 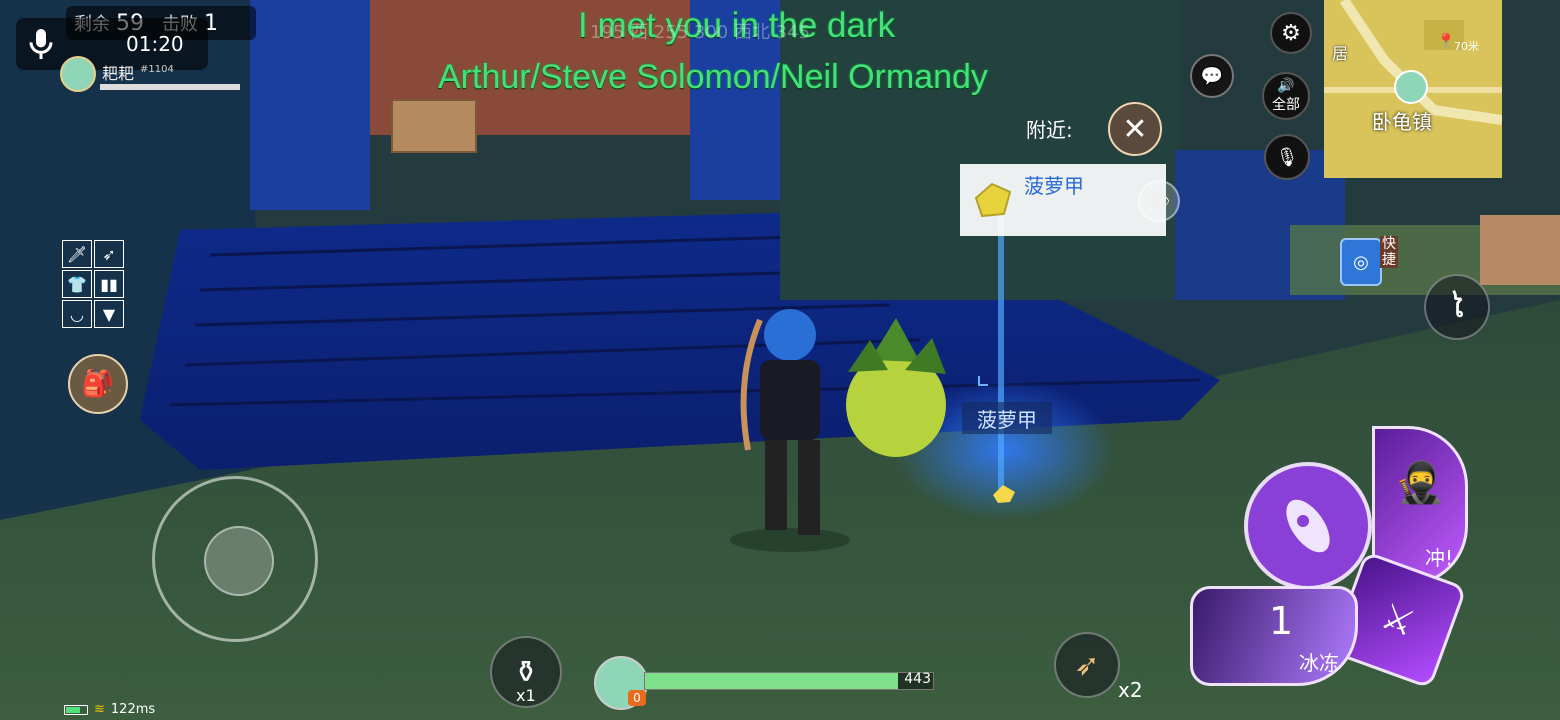 I want to click on gear-icon: ⚙, so click(x=1291, y=33).